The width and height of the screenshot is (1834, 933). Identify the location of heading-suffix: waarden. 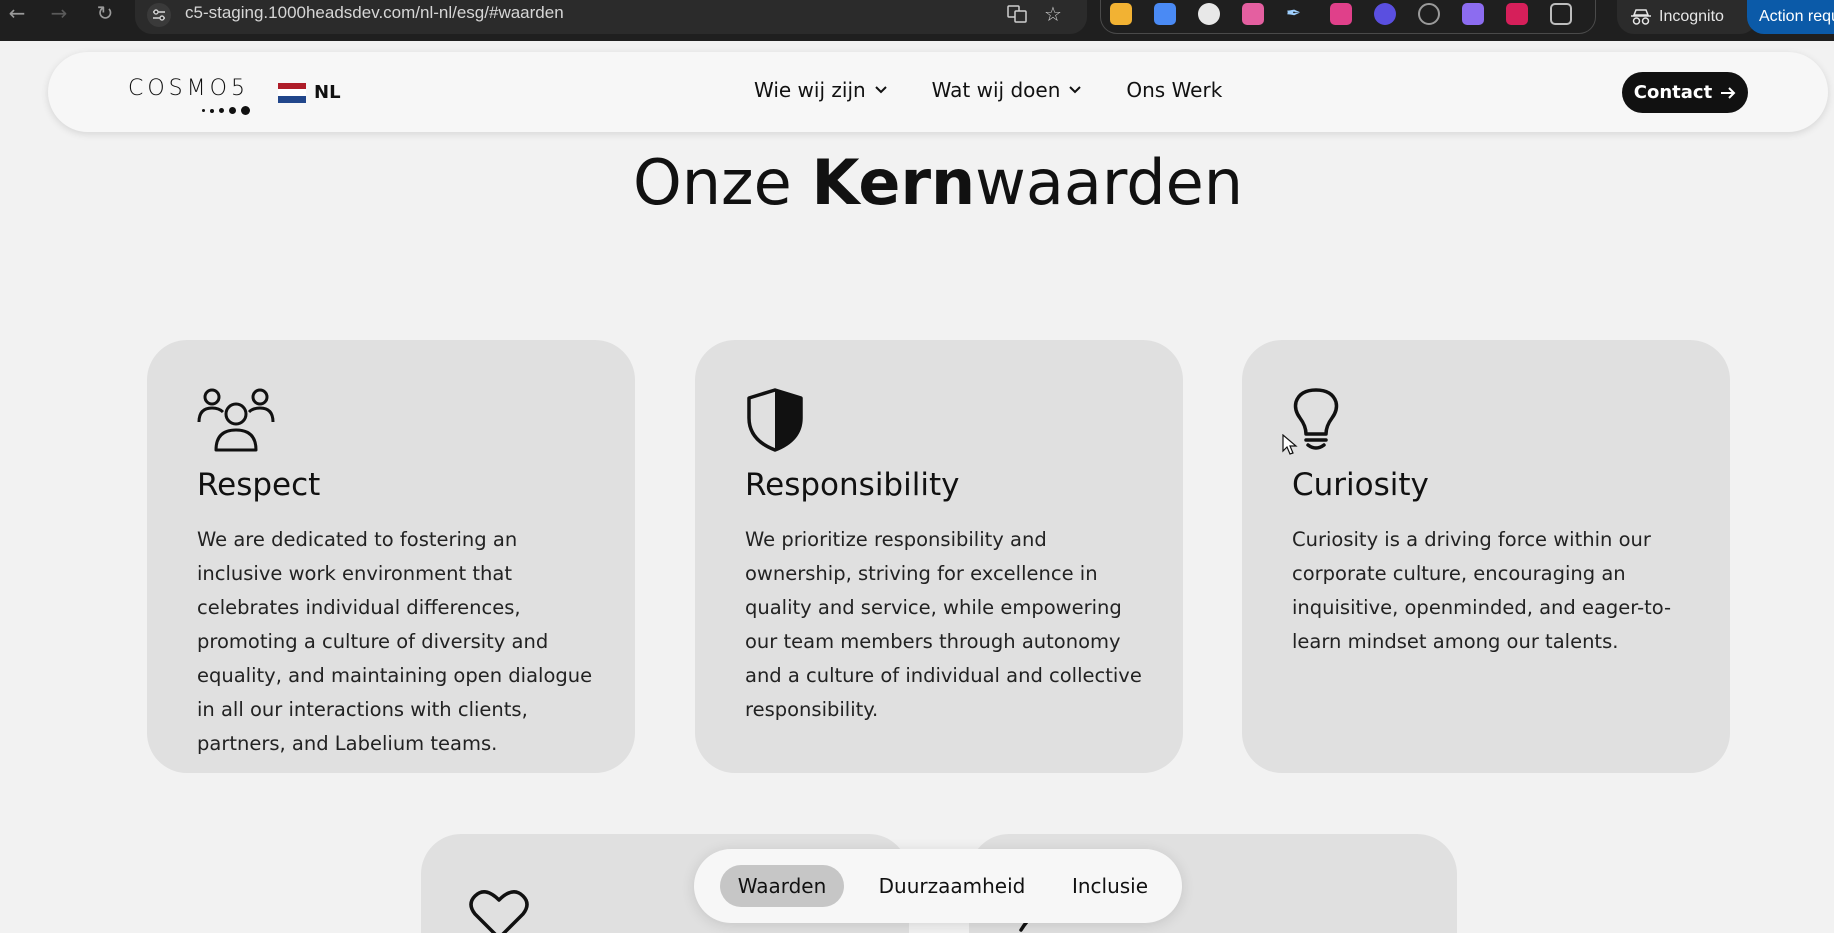
(1109, 182).